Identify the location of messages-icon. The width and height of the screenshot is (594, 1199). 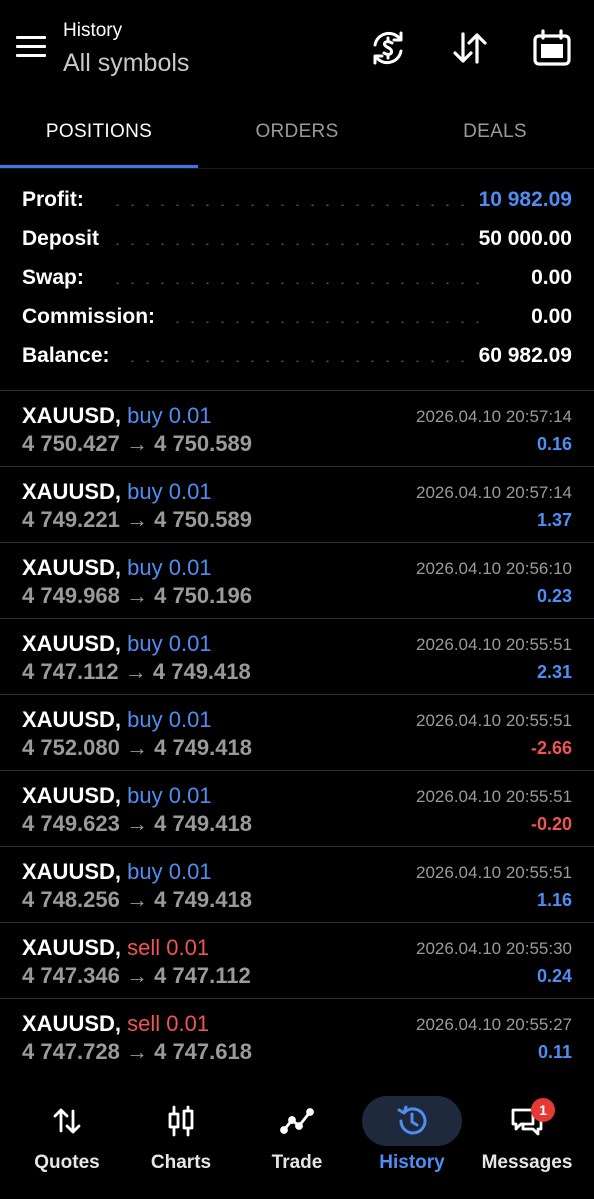
(527, 1121).